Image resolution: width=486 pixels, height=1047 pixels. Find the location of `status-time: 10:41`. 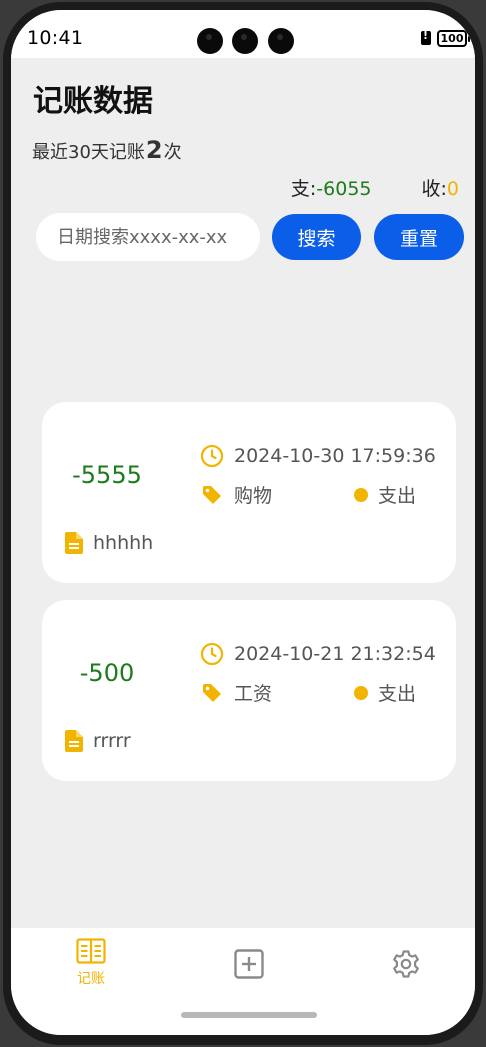

status-time: 10:41 is located at coordinates (55, 38).